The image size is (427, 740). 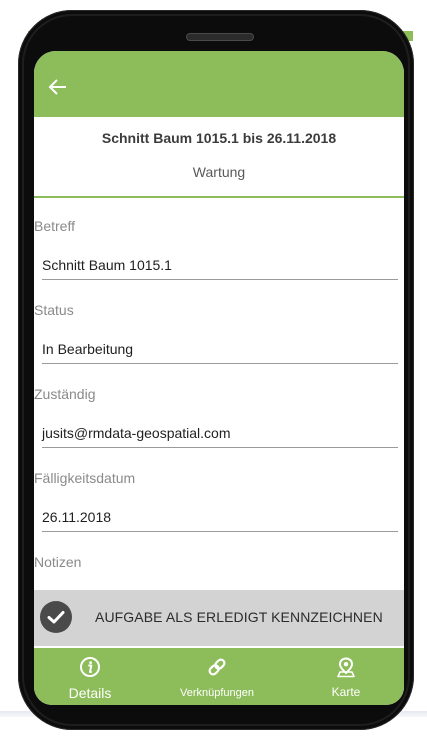 I want to click on status-field: In Bearbeitung, so click(x=220, y=351).